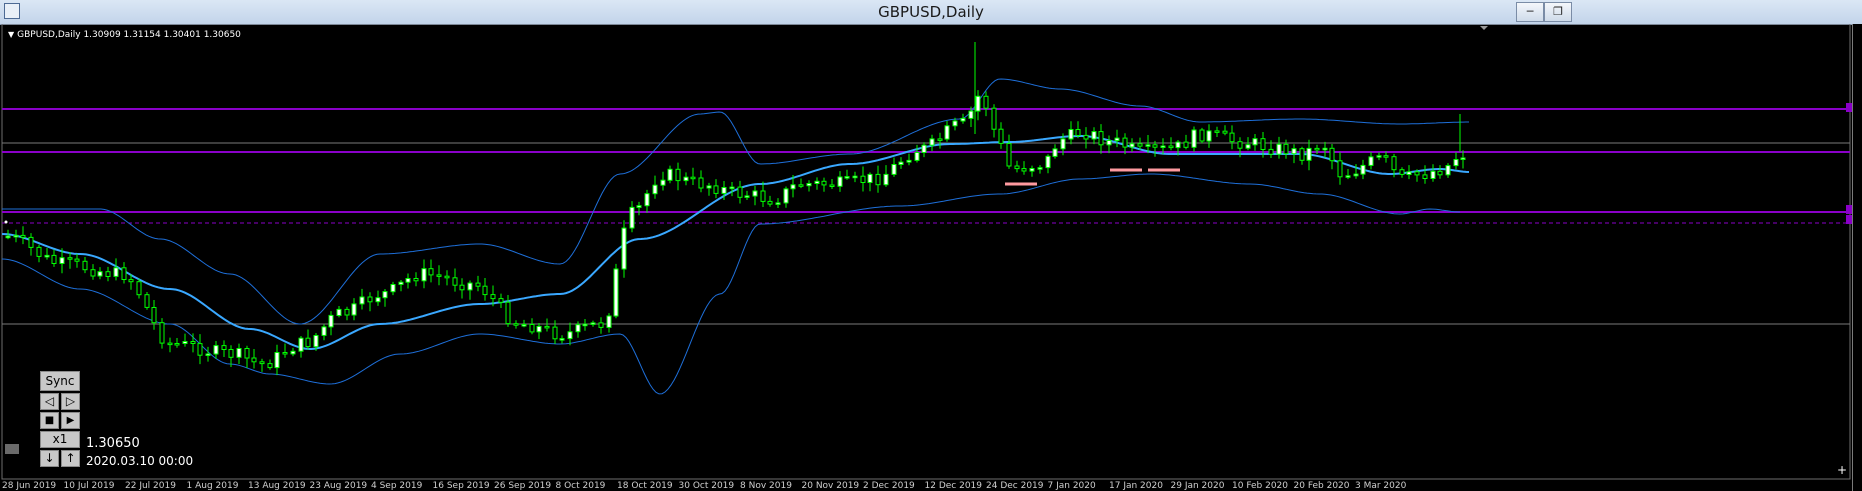  What do you see at coordinates (89, 486) in the screenshot?
I see `date-tick-label: 10 Jul 2019` at bounding box center [89, 486].